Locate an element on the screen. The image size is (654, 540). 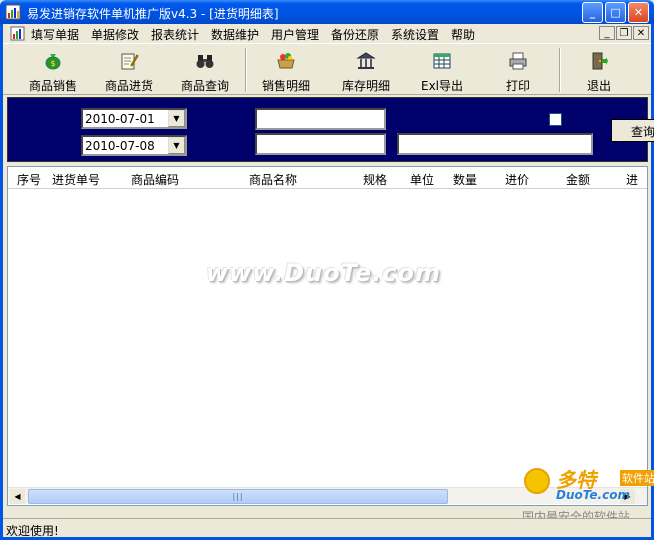
sales-detail-label: 销售明细 is located at coordinates (285, 86).